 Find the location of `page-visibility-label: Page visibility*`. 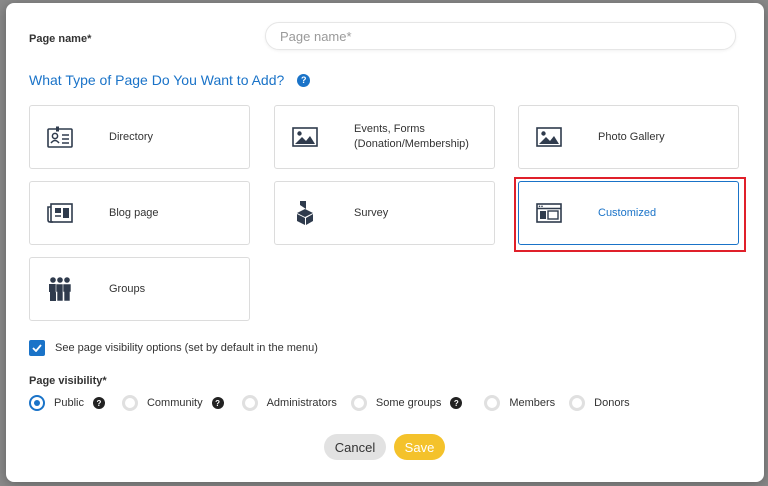

page-visibility-label: Page visibility* is located at coordinates (68, 381).